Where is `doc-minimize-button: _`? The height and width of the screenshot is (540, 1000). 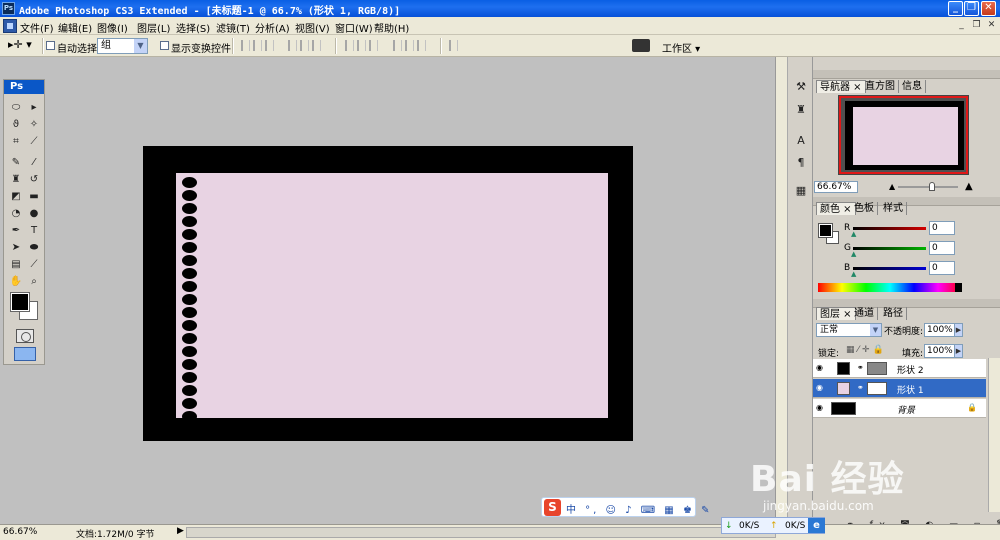 doc-minimize-button: _ is located at coordinates (961, 25).